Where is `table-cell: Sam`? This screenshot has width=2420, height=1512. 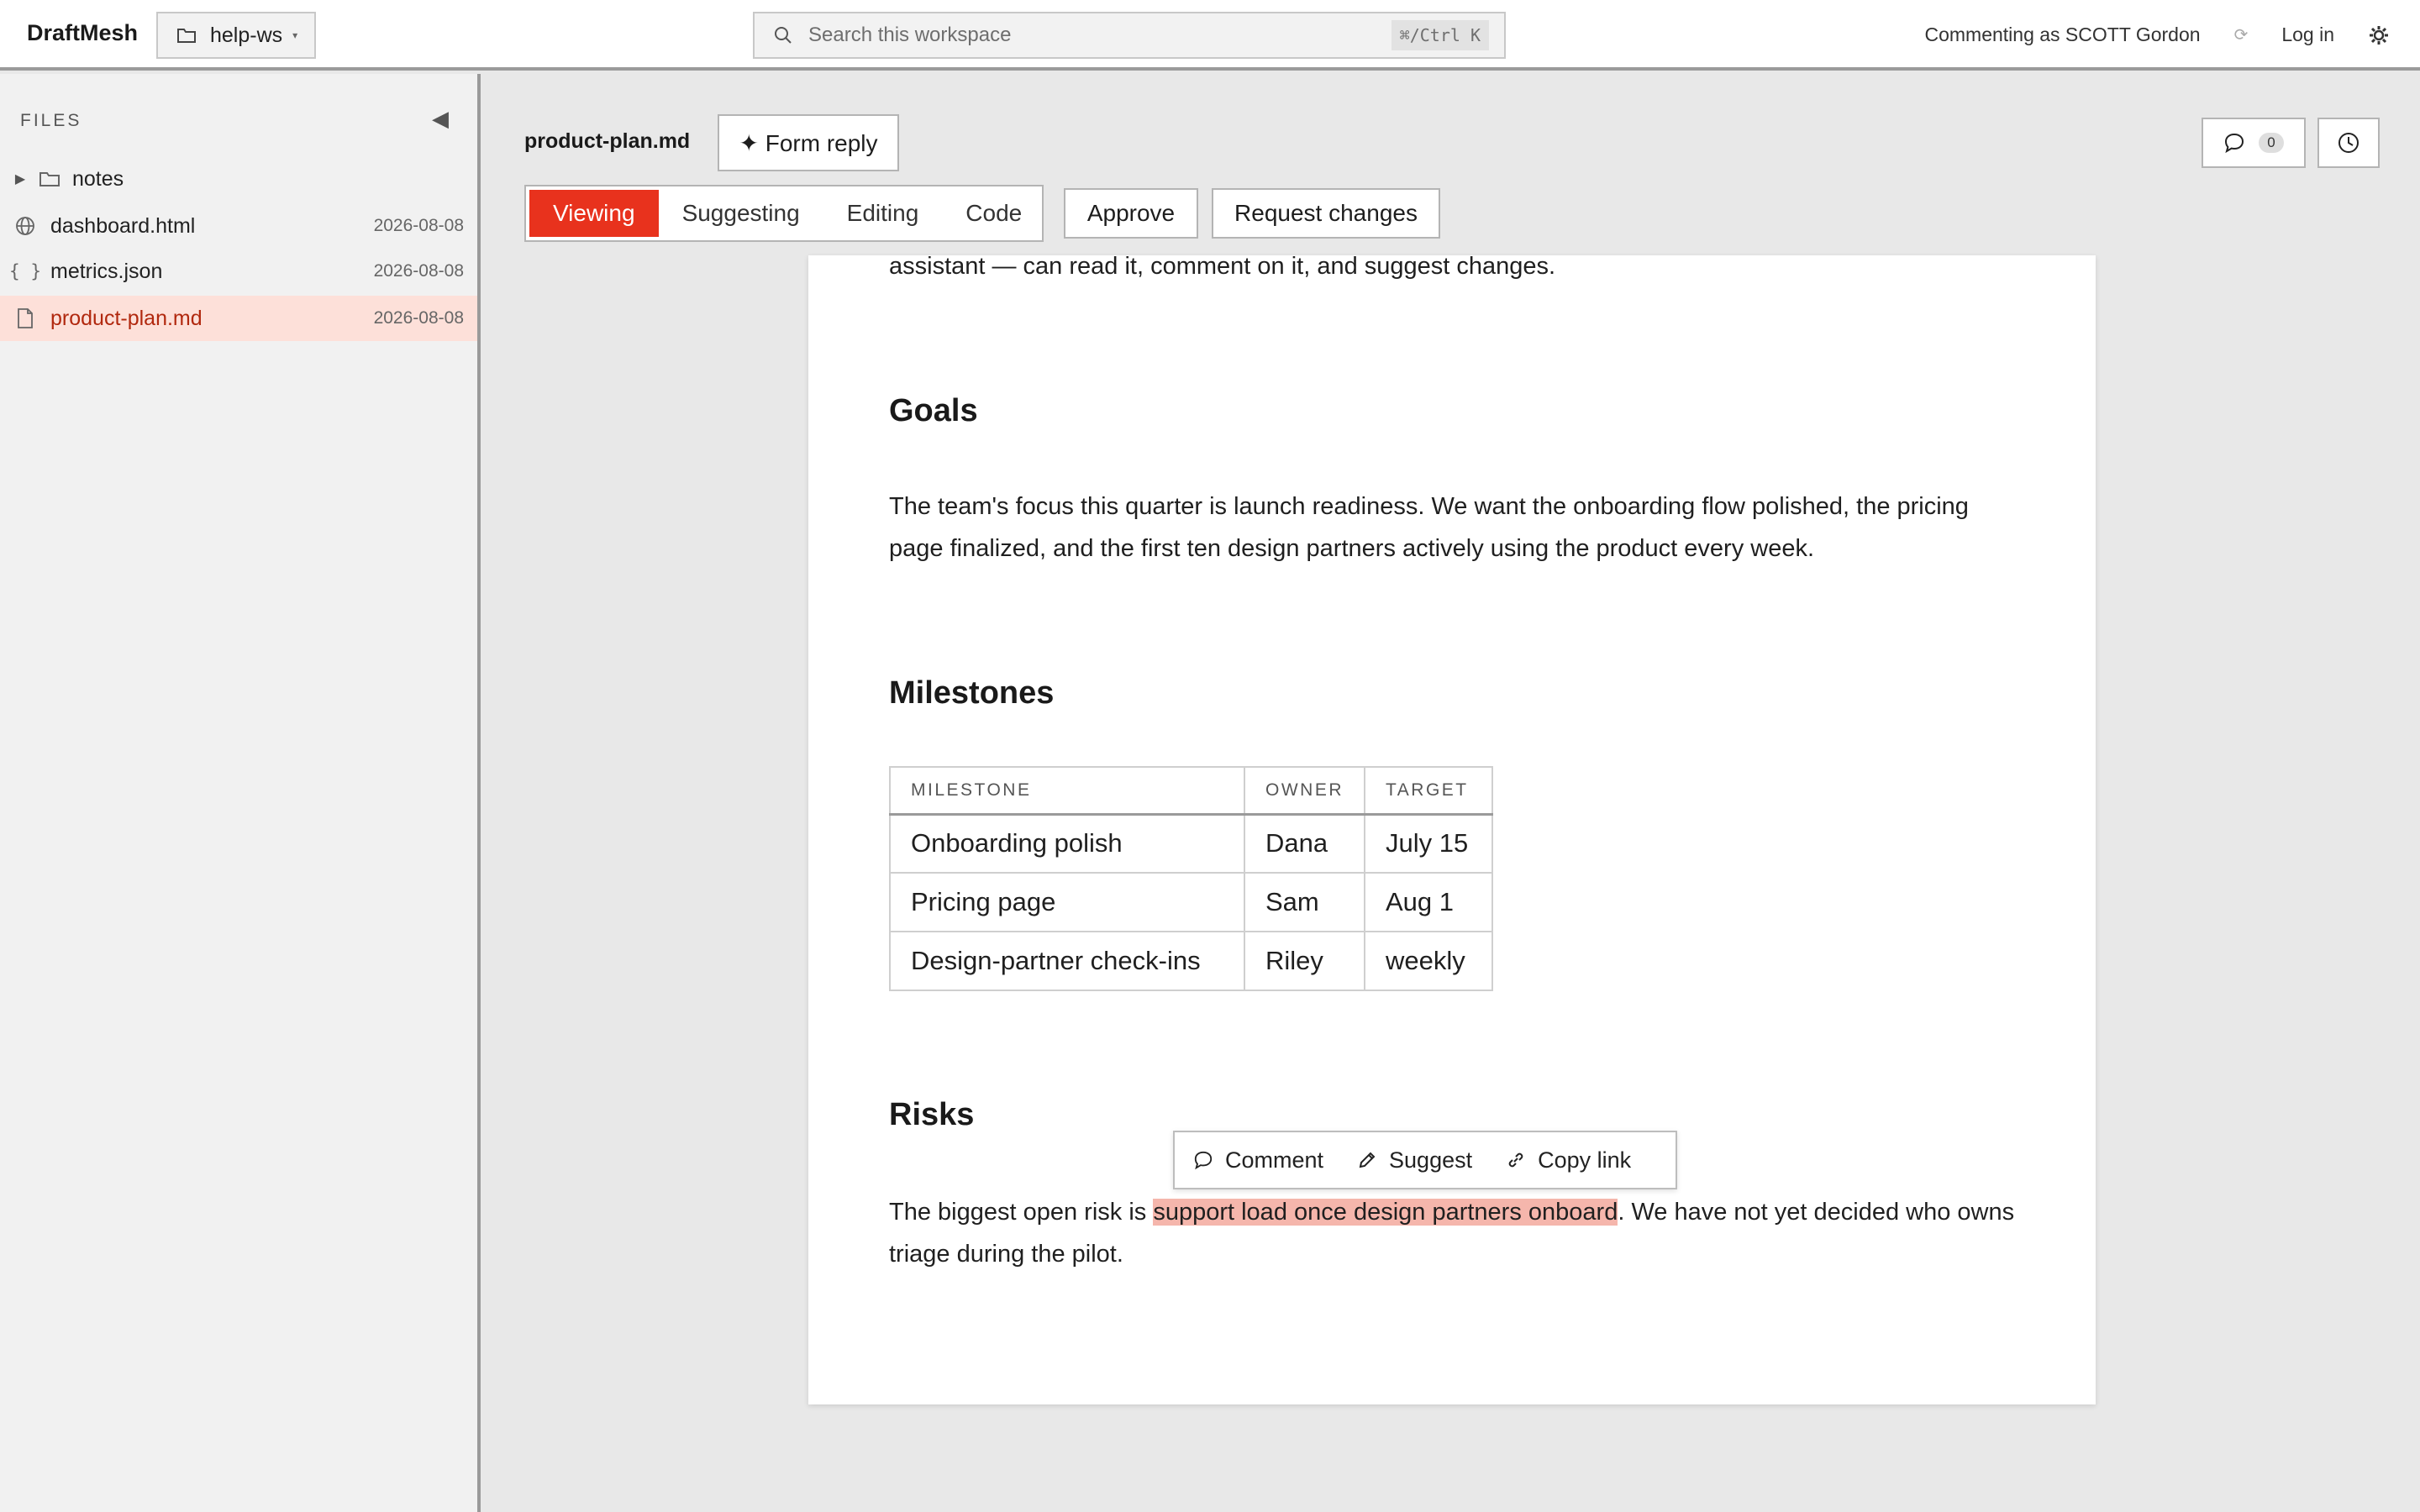
table-cell: Sam is located at coordinates (1304, 902).